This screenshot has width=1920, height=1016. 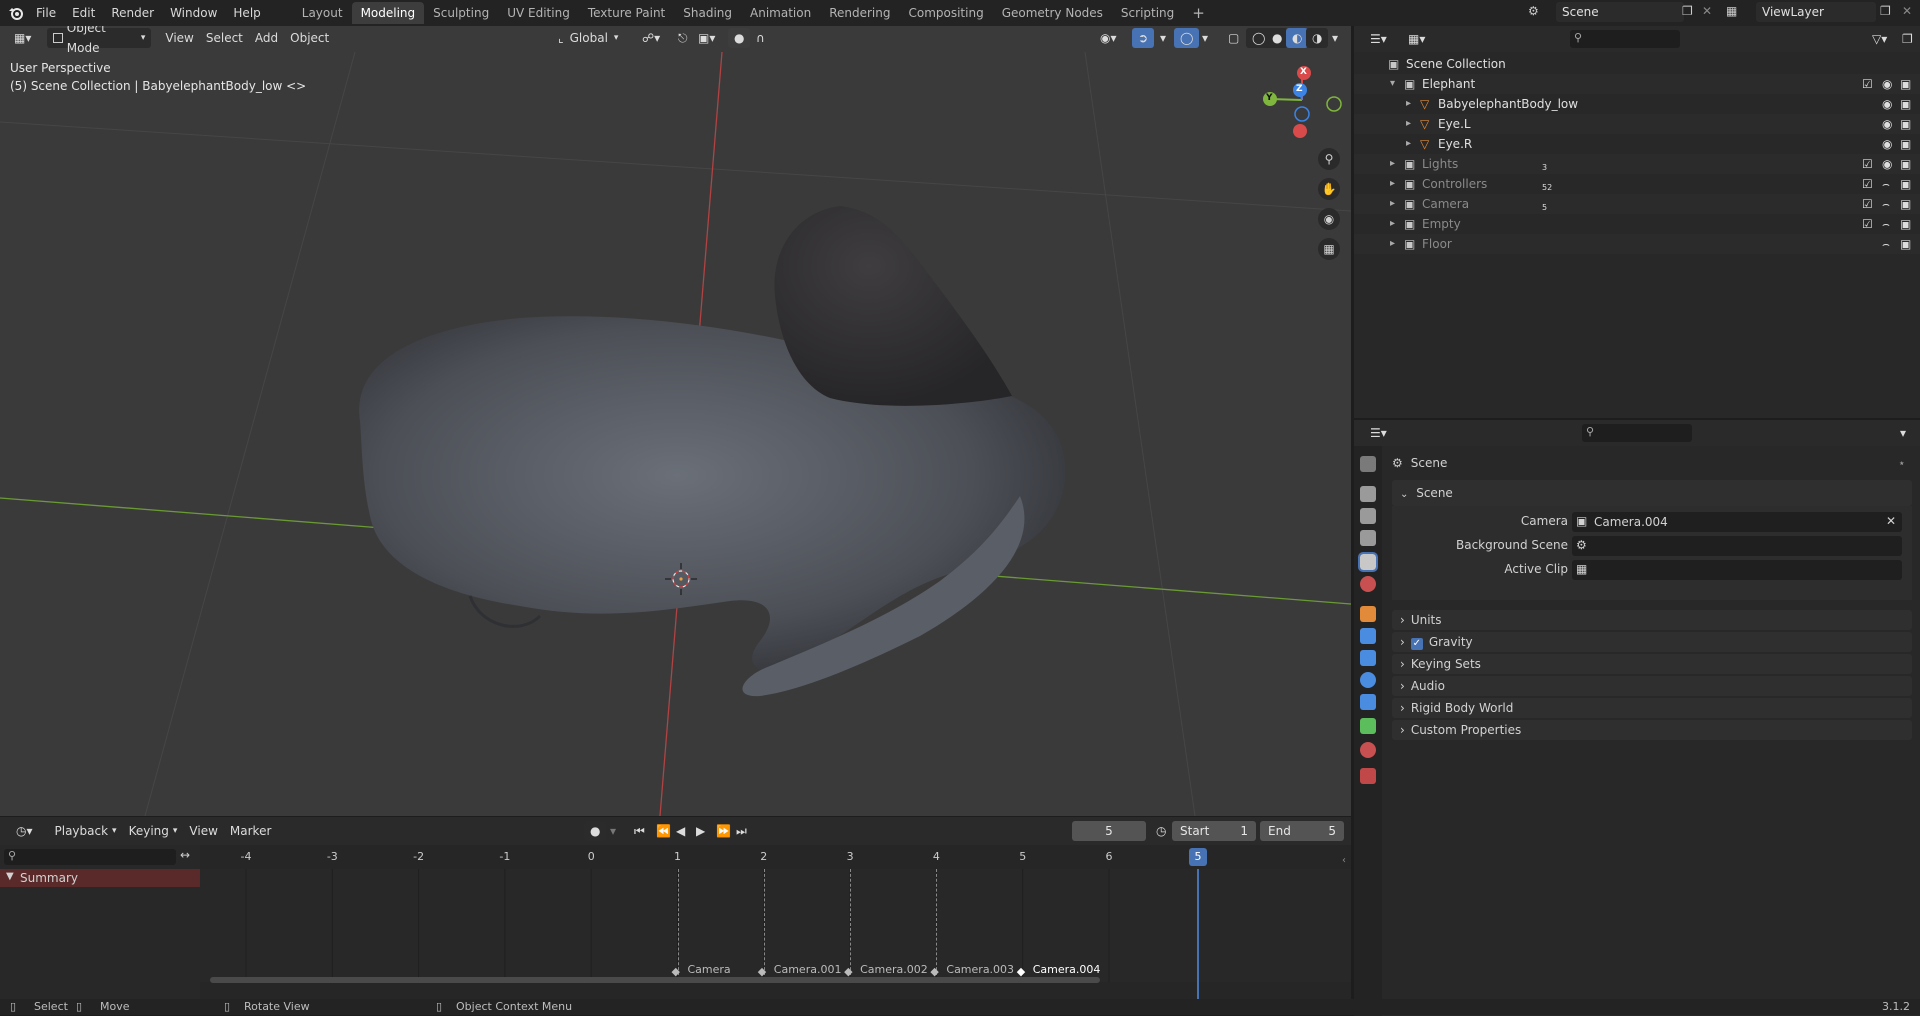 I want to click on panel-rigid-body-world: › Rigid Body World, so click(x=1652, y=708).